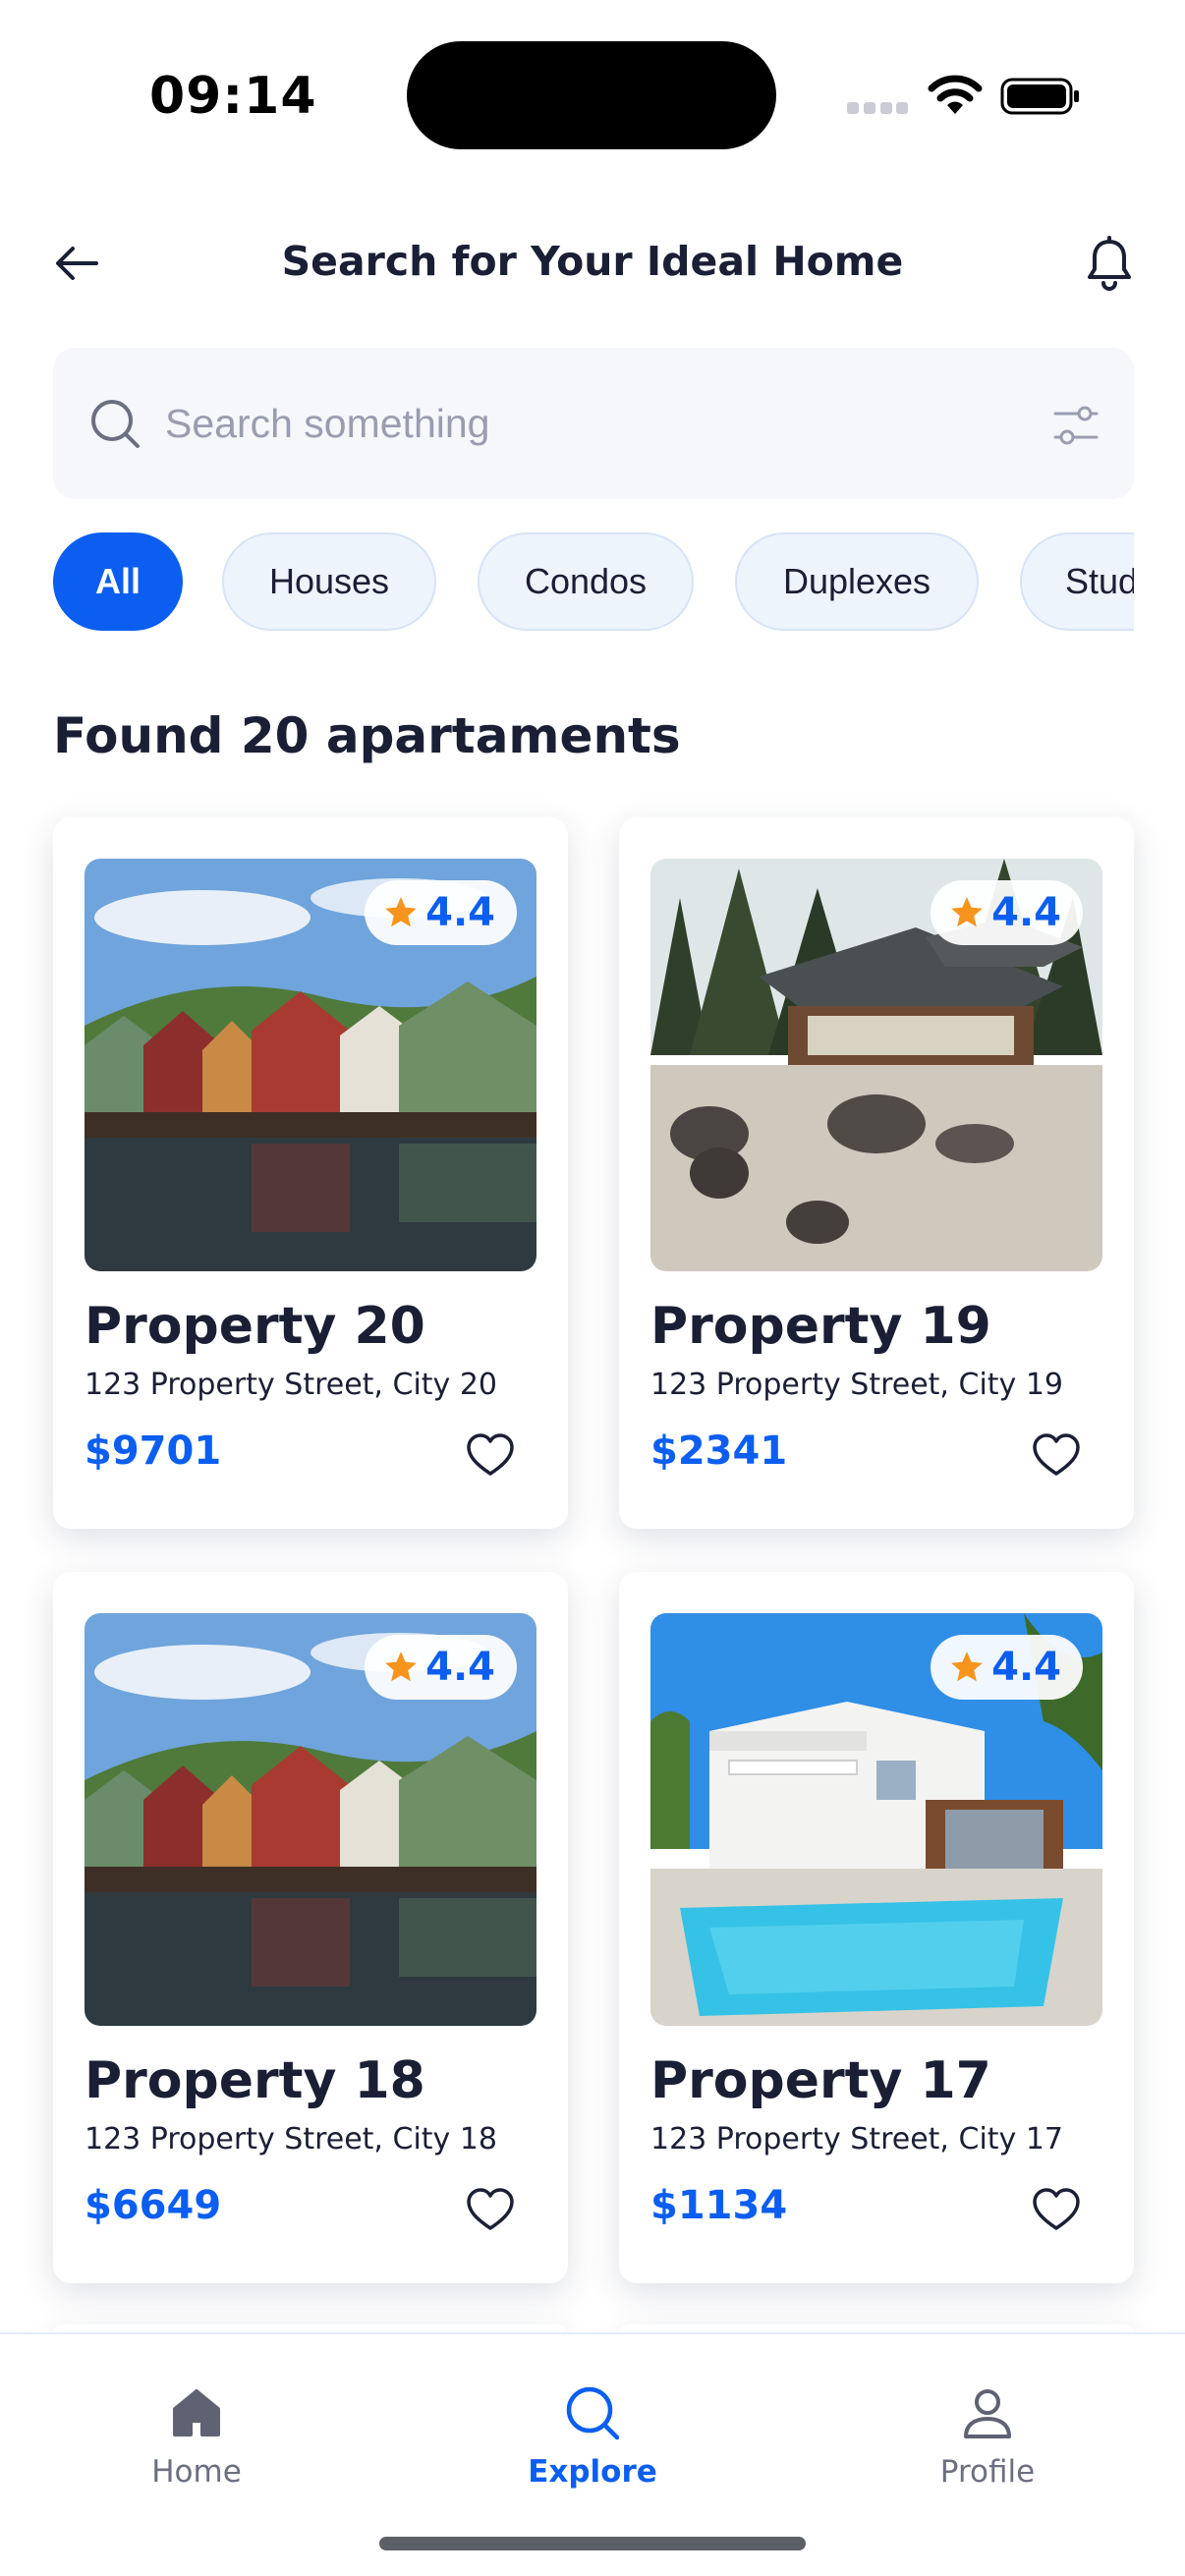 Image resolution: width=1185 pixels, height=2576 pixels. I want to click on bell-icon, so click(1110, 263).